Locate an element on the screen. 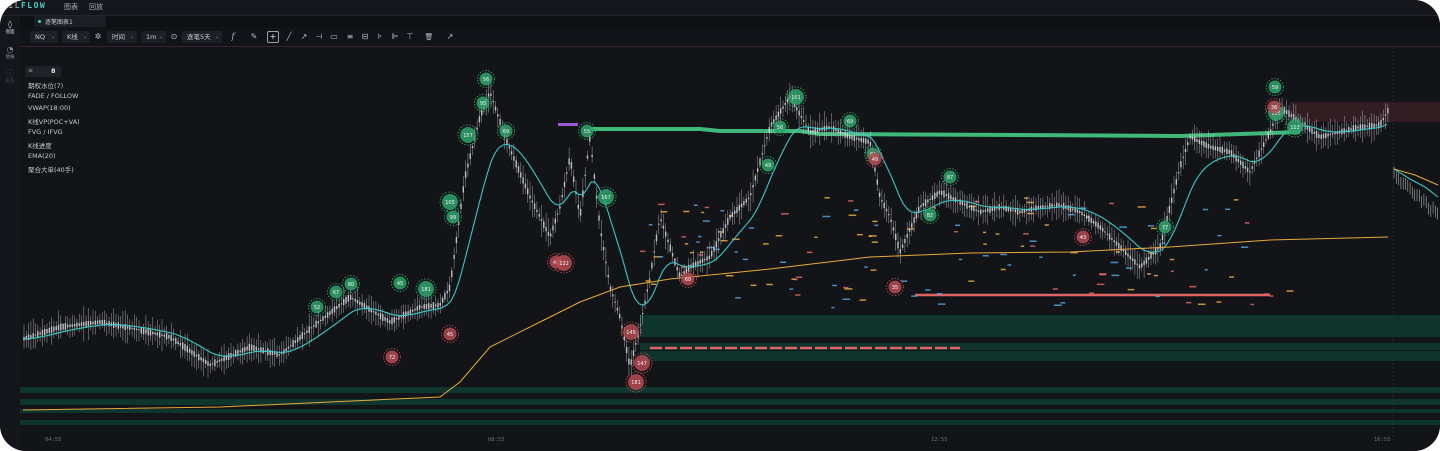 The height and width of the screenshot is (451, 1440). indicator-ema: EMA(20) is located at coordinates (42, 156).